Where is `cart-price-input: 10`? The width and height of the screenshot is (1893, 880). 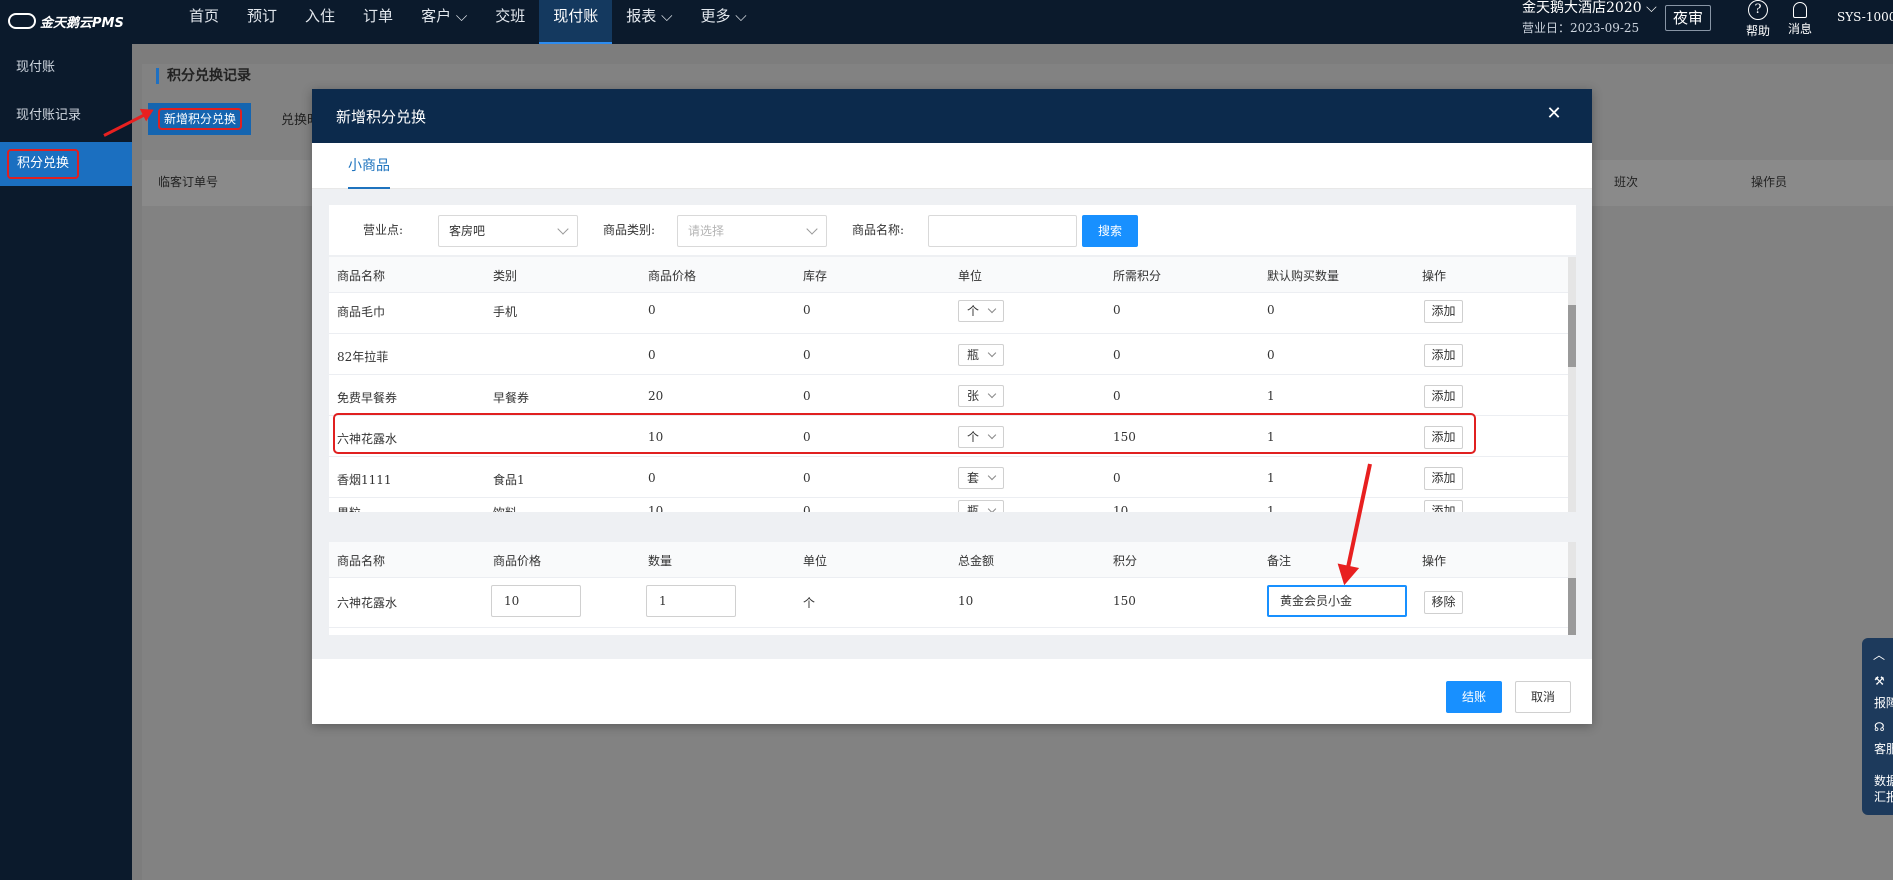 cart-price-input: 10 is located at coordinates (536, 601).